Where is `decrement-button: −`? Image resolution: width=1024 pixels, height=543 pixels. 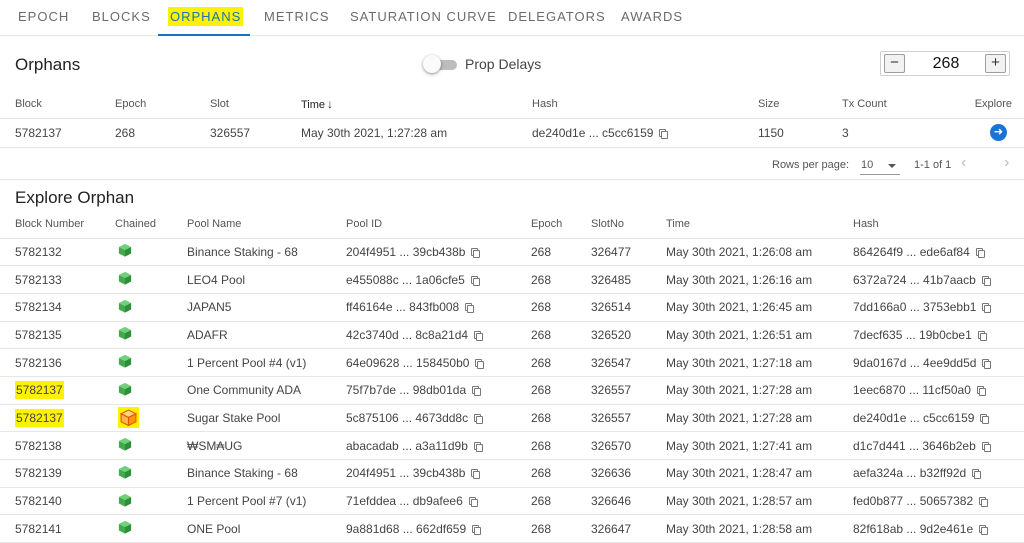
decrement-button: − is located at coordinates (894, 63).